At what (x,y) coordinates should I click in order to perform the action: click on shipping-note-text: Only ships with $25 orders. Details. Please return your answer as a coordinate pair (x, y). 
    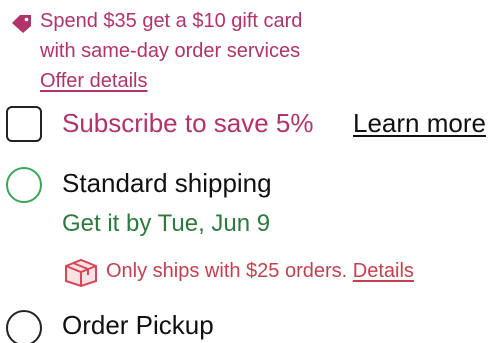
    Looking at the image, I should click on (260, 271).